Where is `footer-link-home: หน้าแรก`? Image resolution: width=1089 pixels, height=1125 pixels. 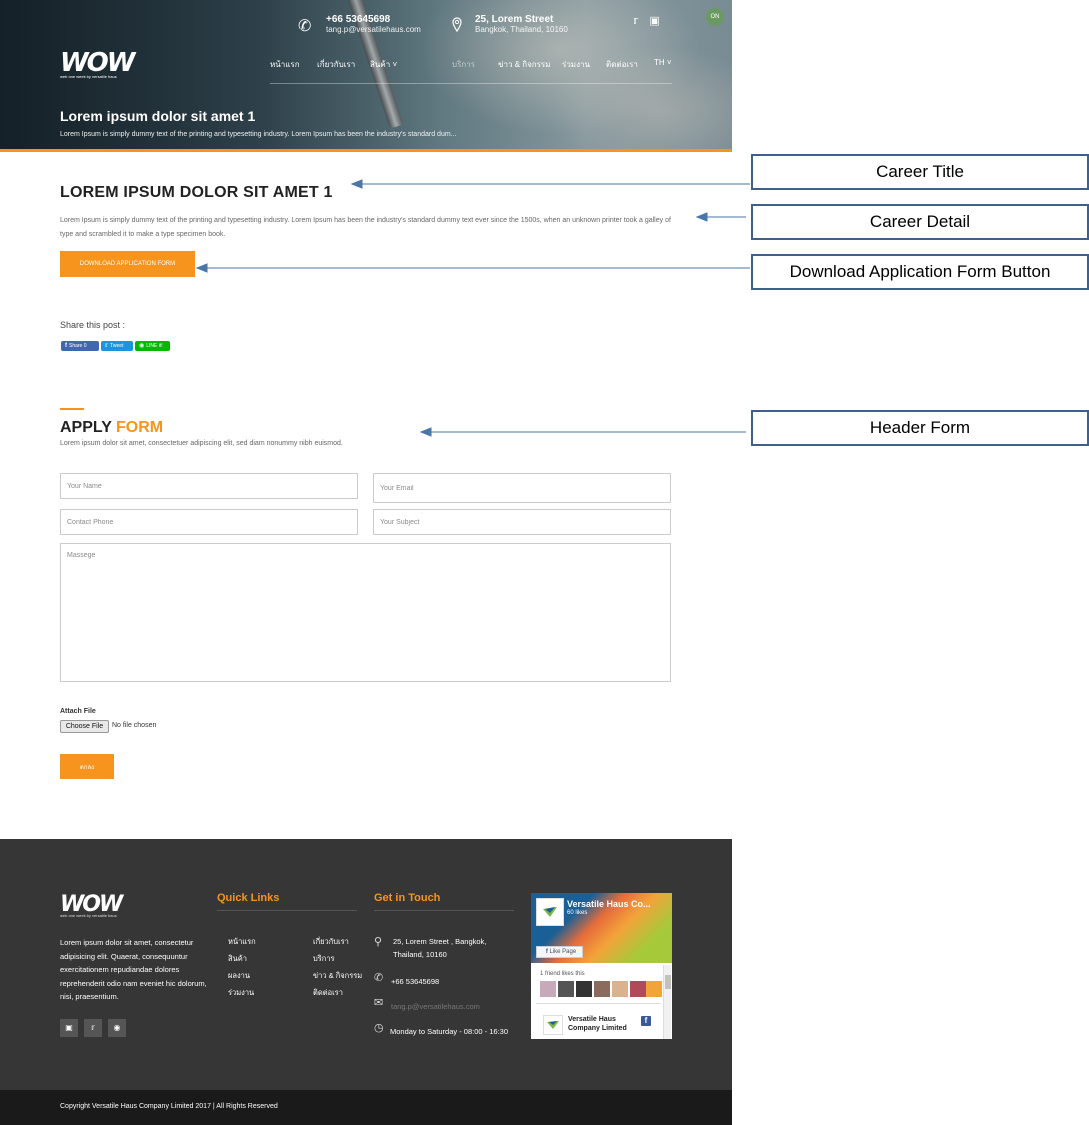 footer-link-home: หน้าแรก is located at coordinates (242, 942).